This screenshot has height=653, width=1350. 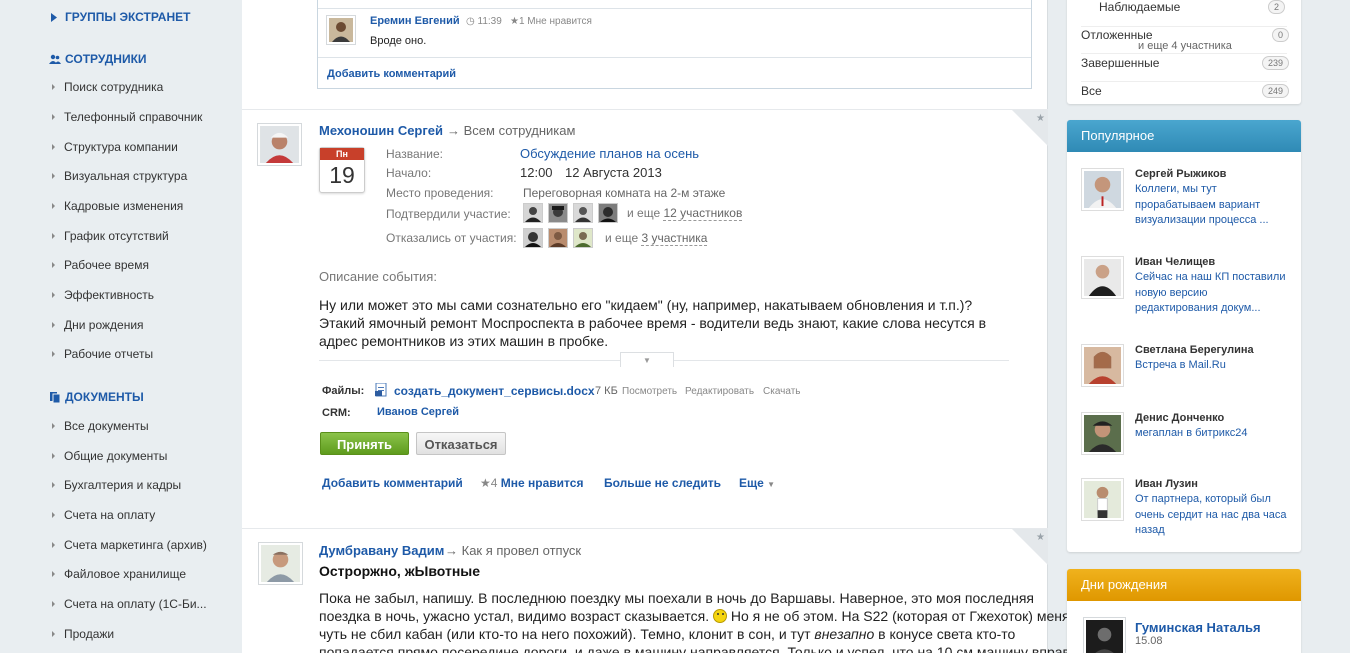 What do you see at coordinates (124, 206) in the screenshot?
I see `sidebar-item-label: Кадровые изменения` at bounding box center [124, 206].